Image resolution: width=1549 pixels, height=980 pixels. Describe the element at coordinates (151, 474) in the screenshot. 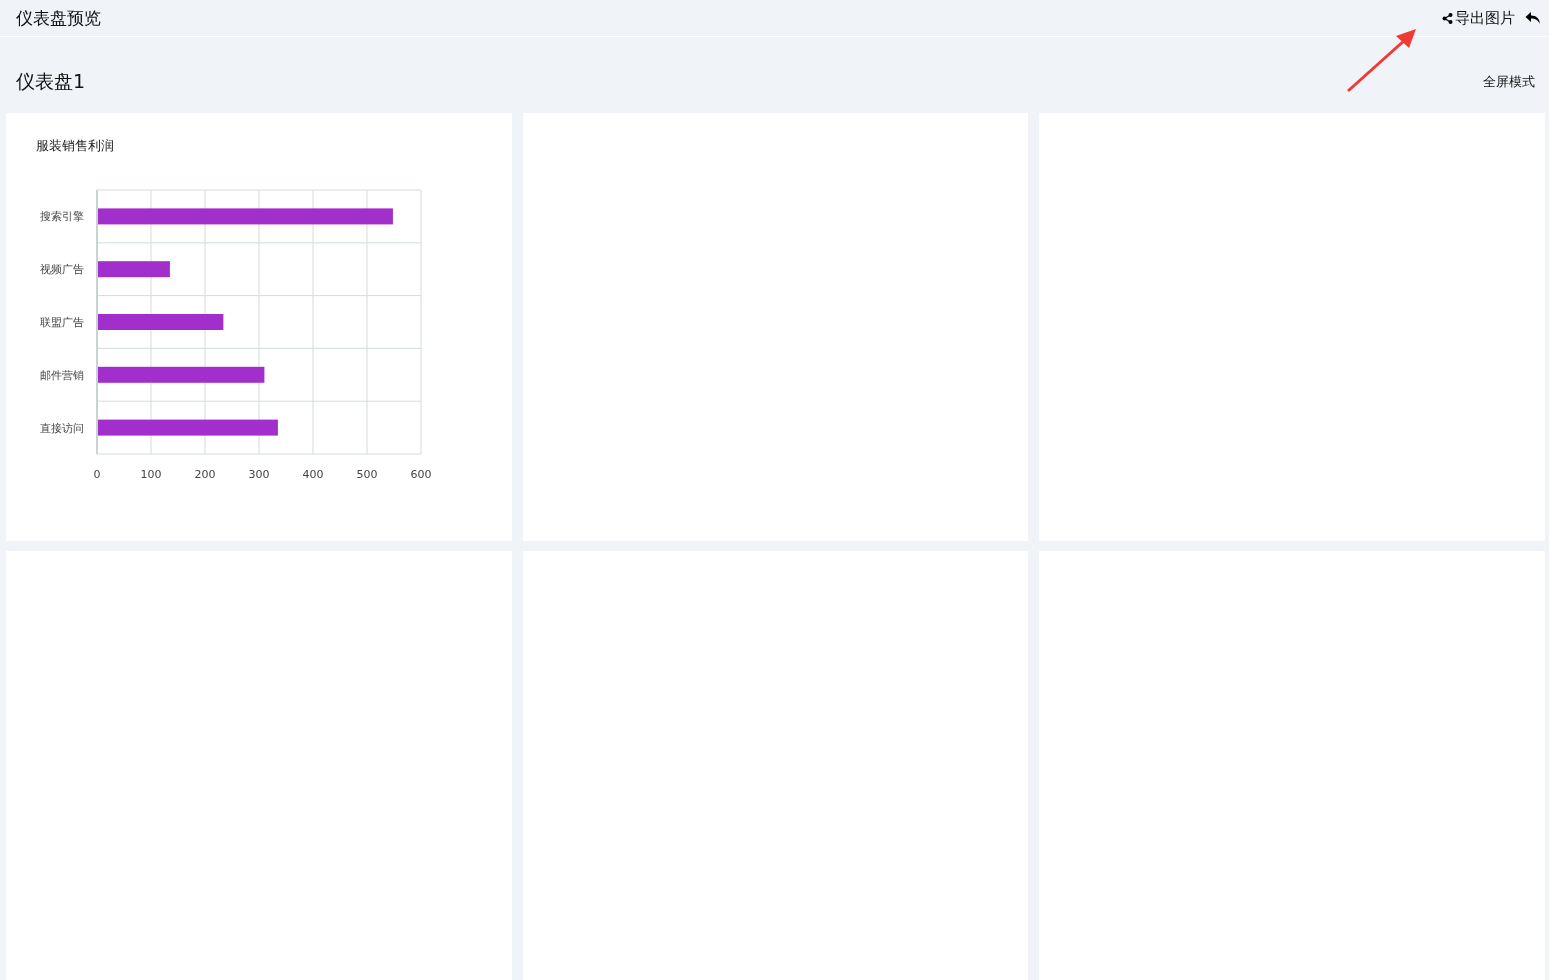

I see `axis-tick-label: 100` at that location.